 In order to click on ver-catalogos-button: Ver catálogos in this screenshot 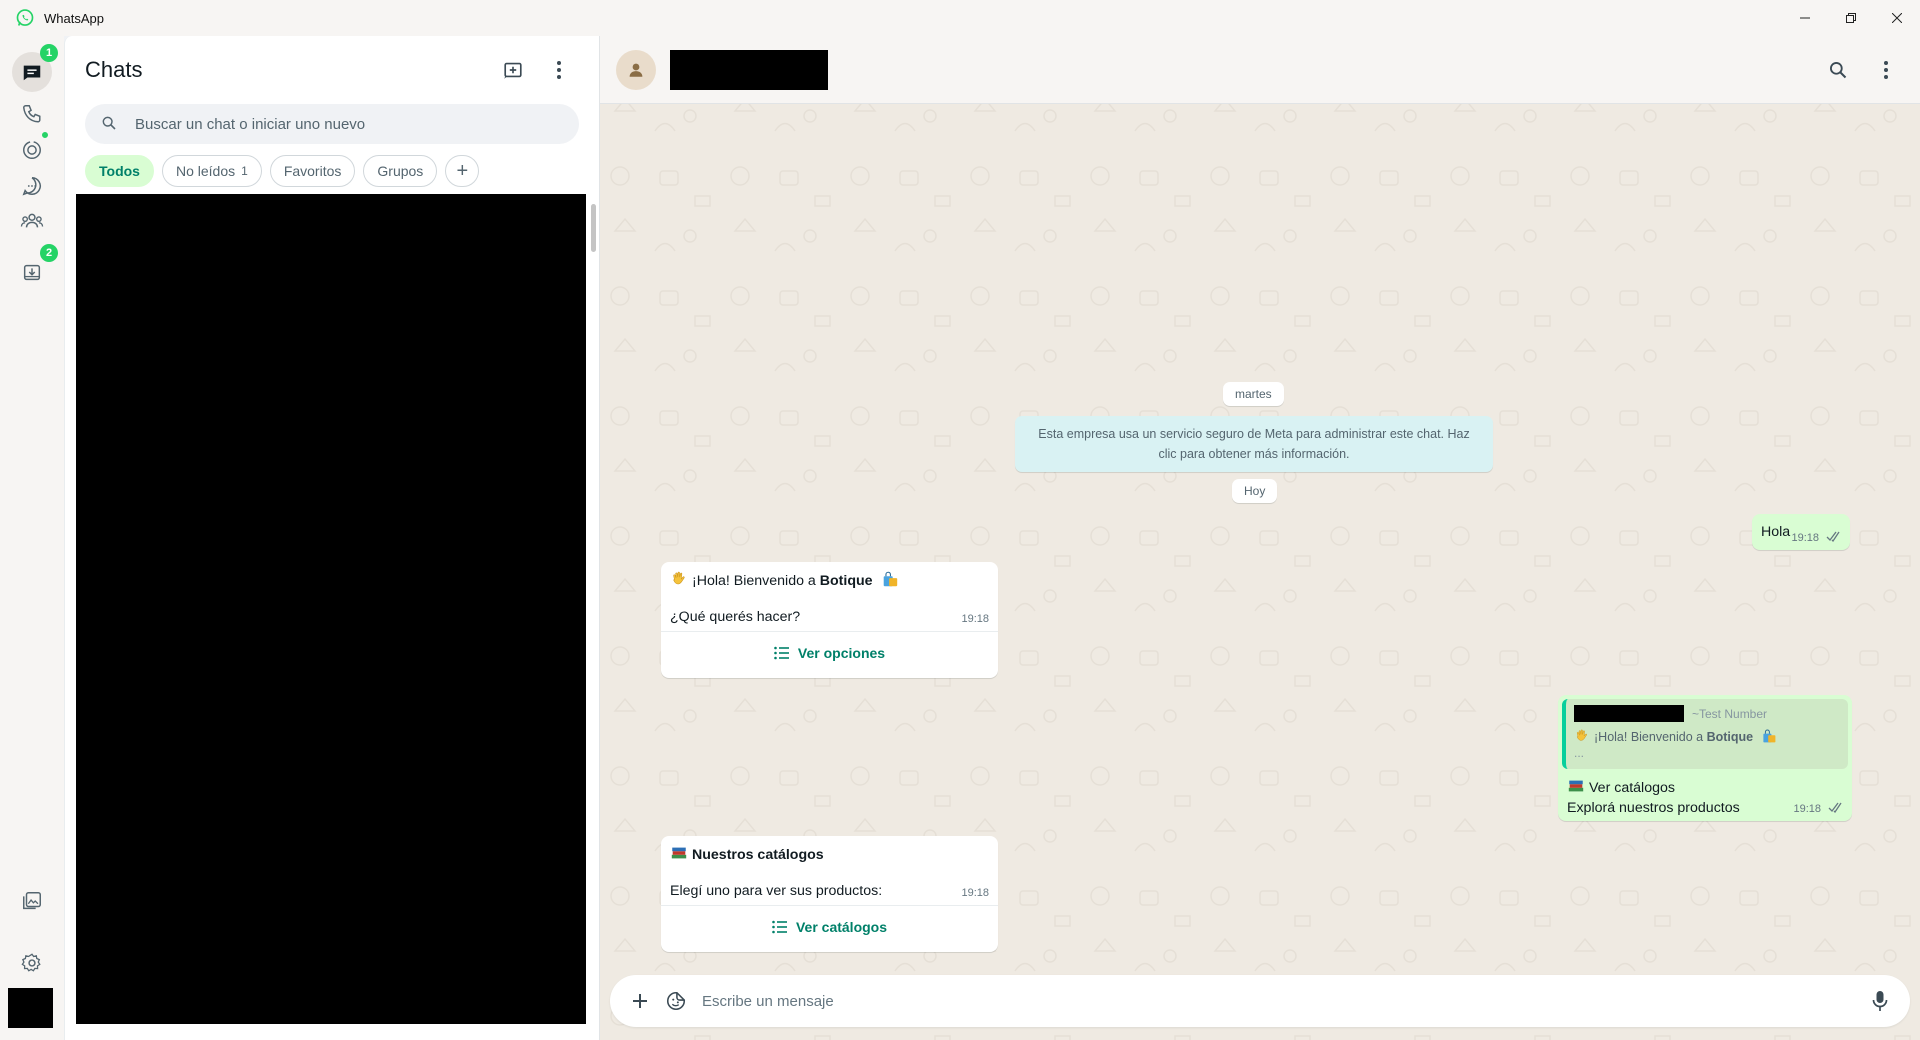, I will do `click(829, 926)`.